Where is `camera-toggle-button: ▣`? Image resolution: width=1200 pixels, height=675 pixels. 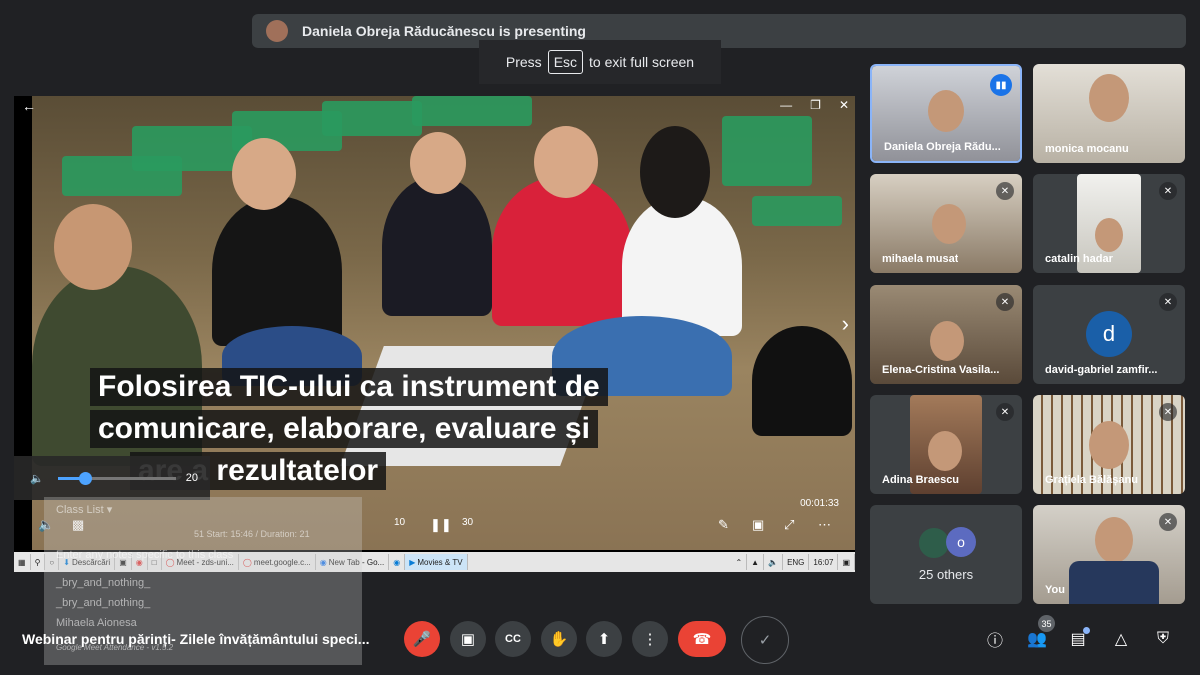
camera-toggle-button: ▣ is located at coordinates (468, 639).